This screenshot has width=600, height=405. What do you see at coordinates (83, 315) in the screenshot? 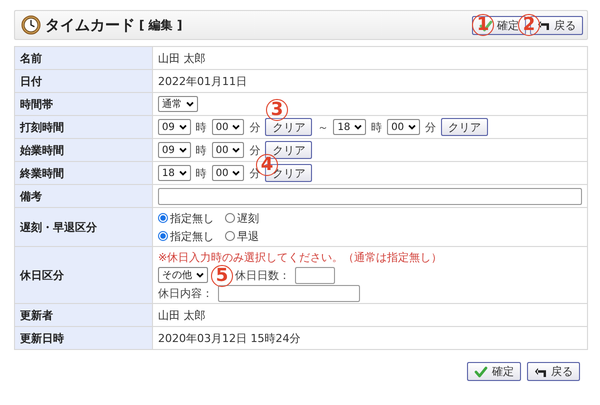
I see `field-label: 更新者` at bounding box center [83, 315].